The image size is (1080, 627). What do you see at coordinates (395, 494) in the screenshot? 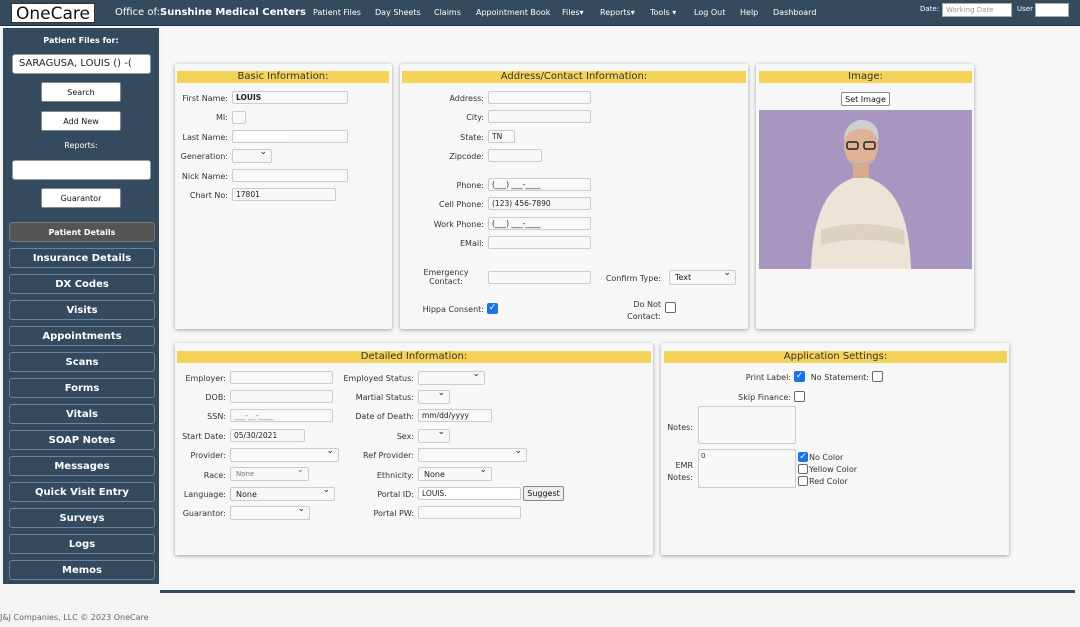
I see `portal-id-label: Portal ID:` at bounding box center [395, 494].